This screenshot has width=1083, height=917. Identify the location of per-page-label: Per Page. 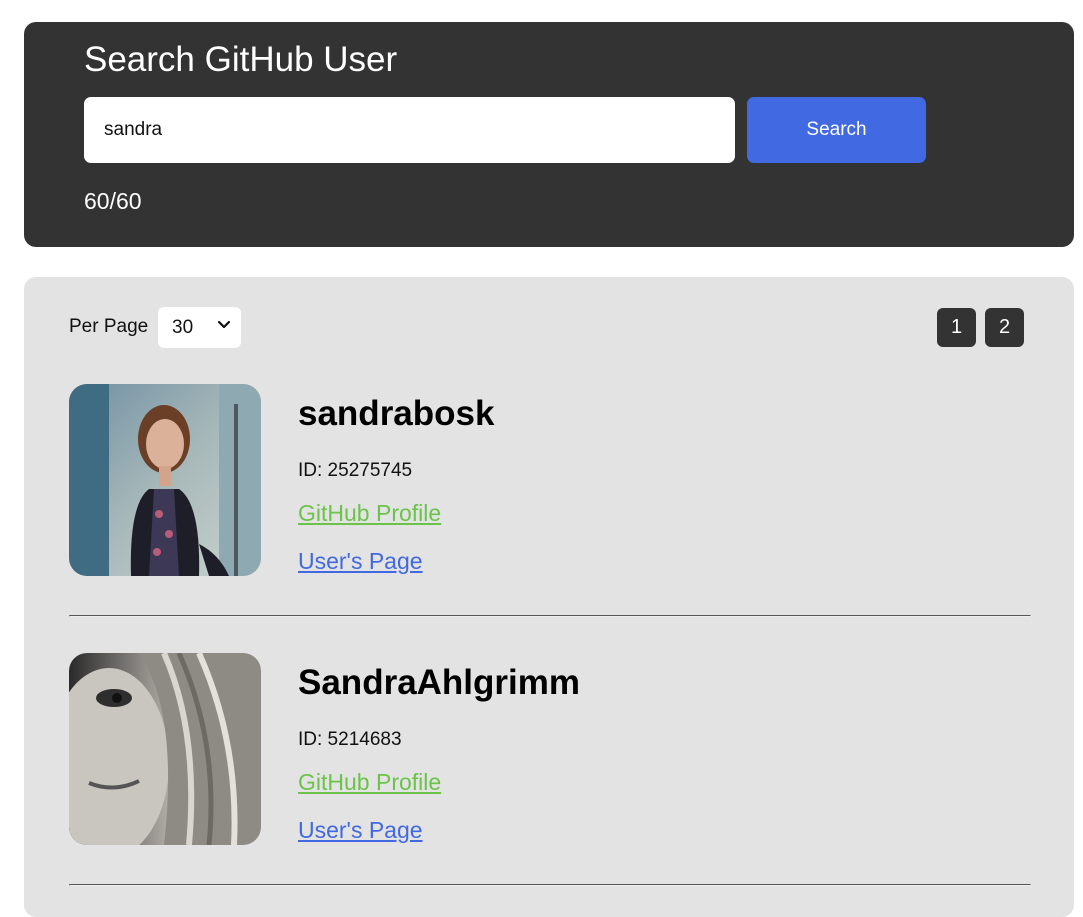
(109, 326).